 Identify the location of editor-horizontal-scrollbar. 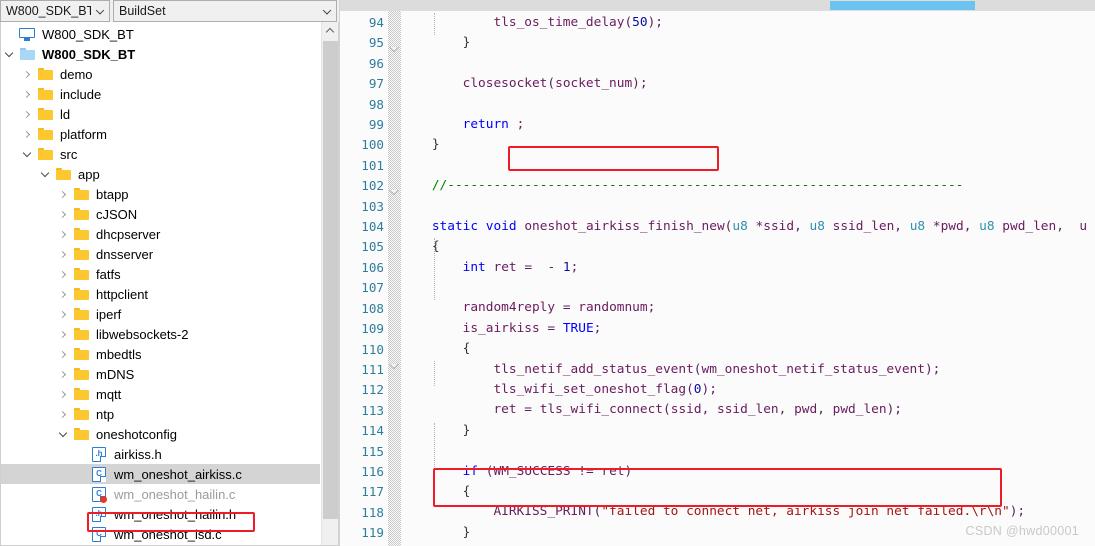
(717, 5).